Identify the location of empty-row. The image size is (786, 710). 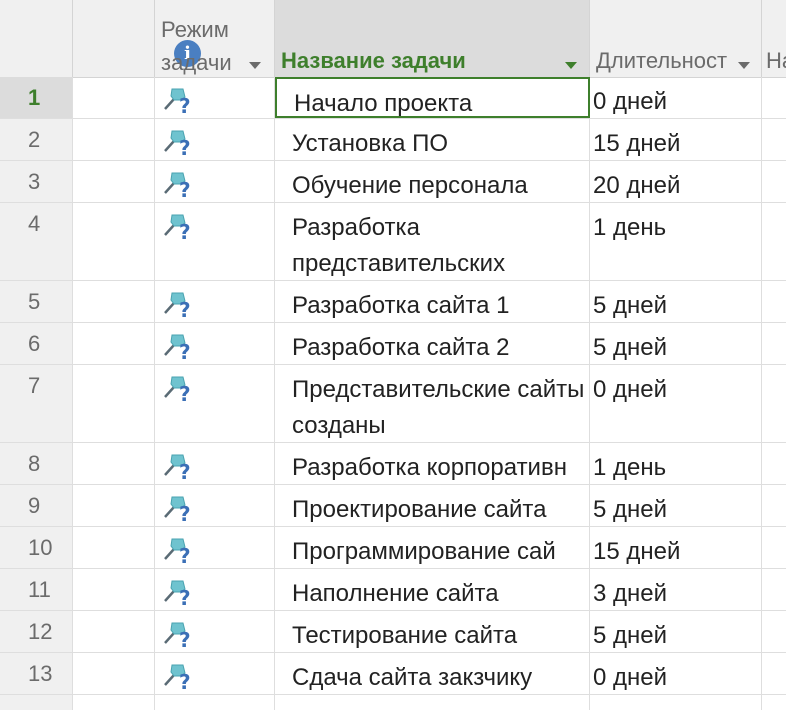
(393, 702).